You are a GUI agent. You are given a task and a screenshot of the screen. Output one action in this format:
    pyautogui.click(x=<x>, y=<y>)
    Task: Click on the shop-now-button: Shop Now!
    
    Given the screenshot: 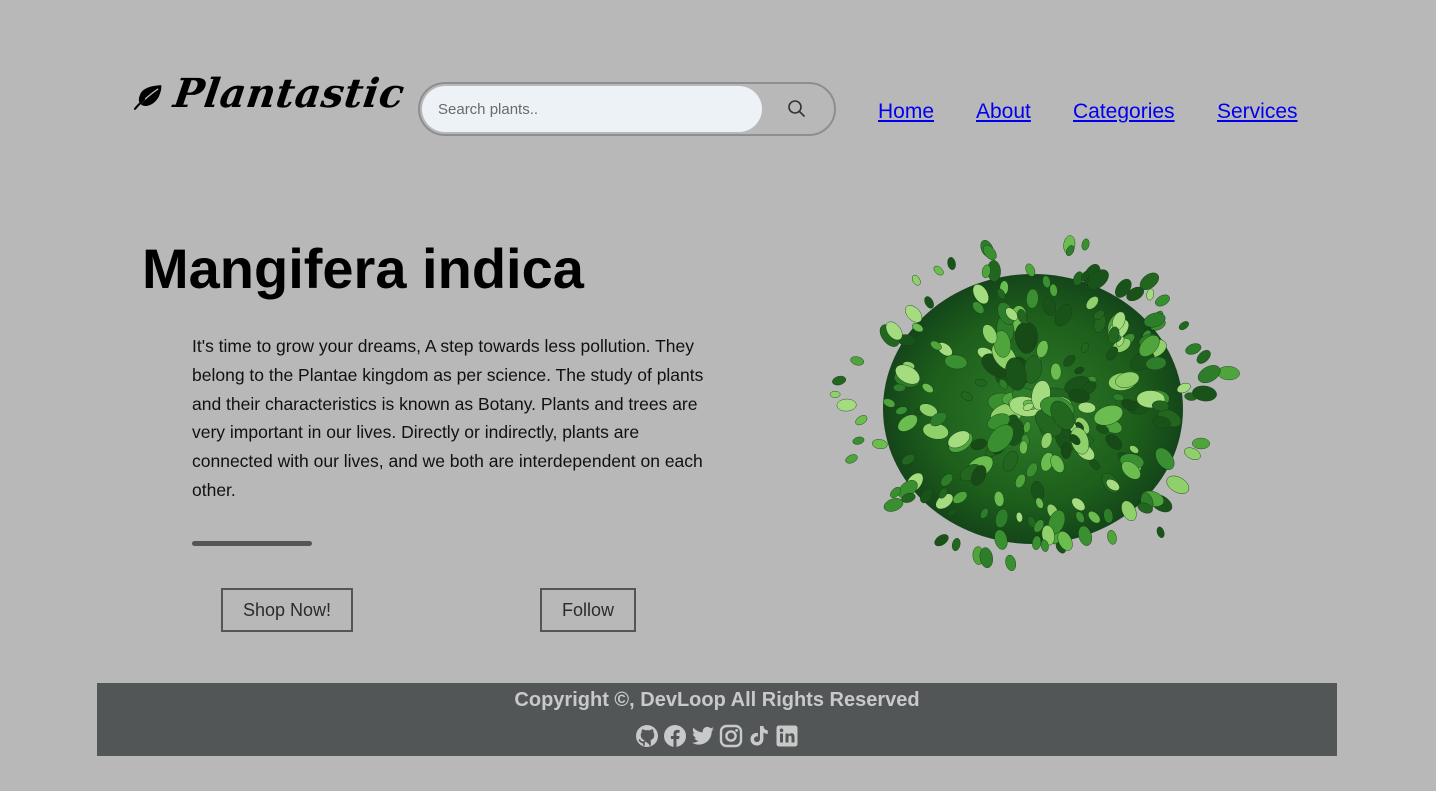 What is the action you would take?
    pyautogui.click(x=287, y=610)
    